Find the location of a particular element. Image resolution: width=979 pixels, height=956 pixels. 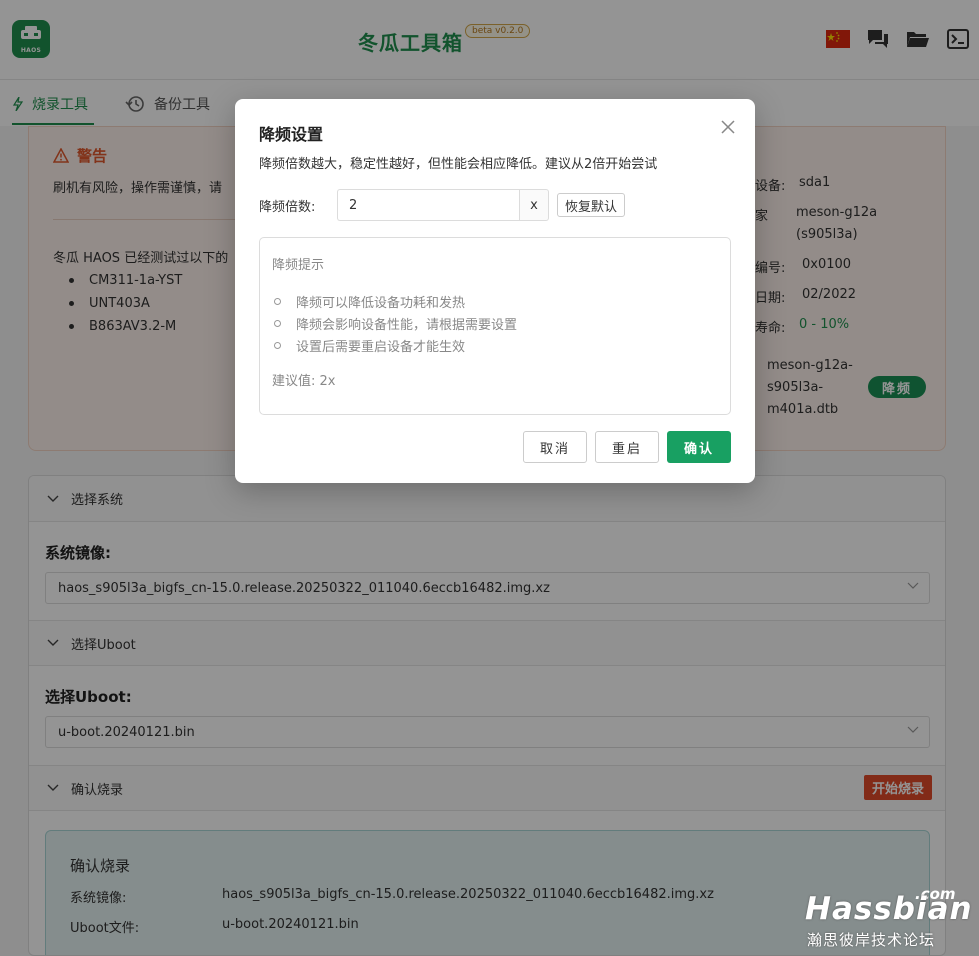

hint-title: 降频提示 is located at coordinates (298, 265).